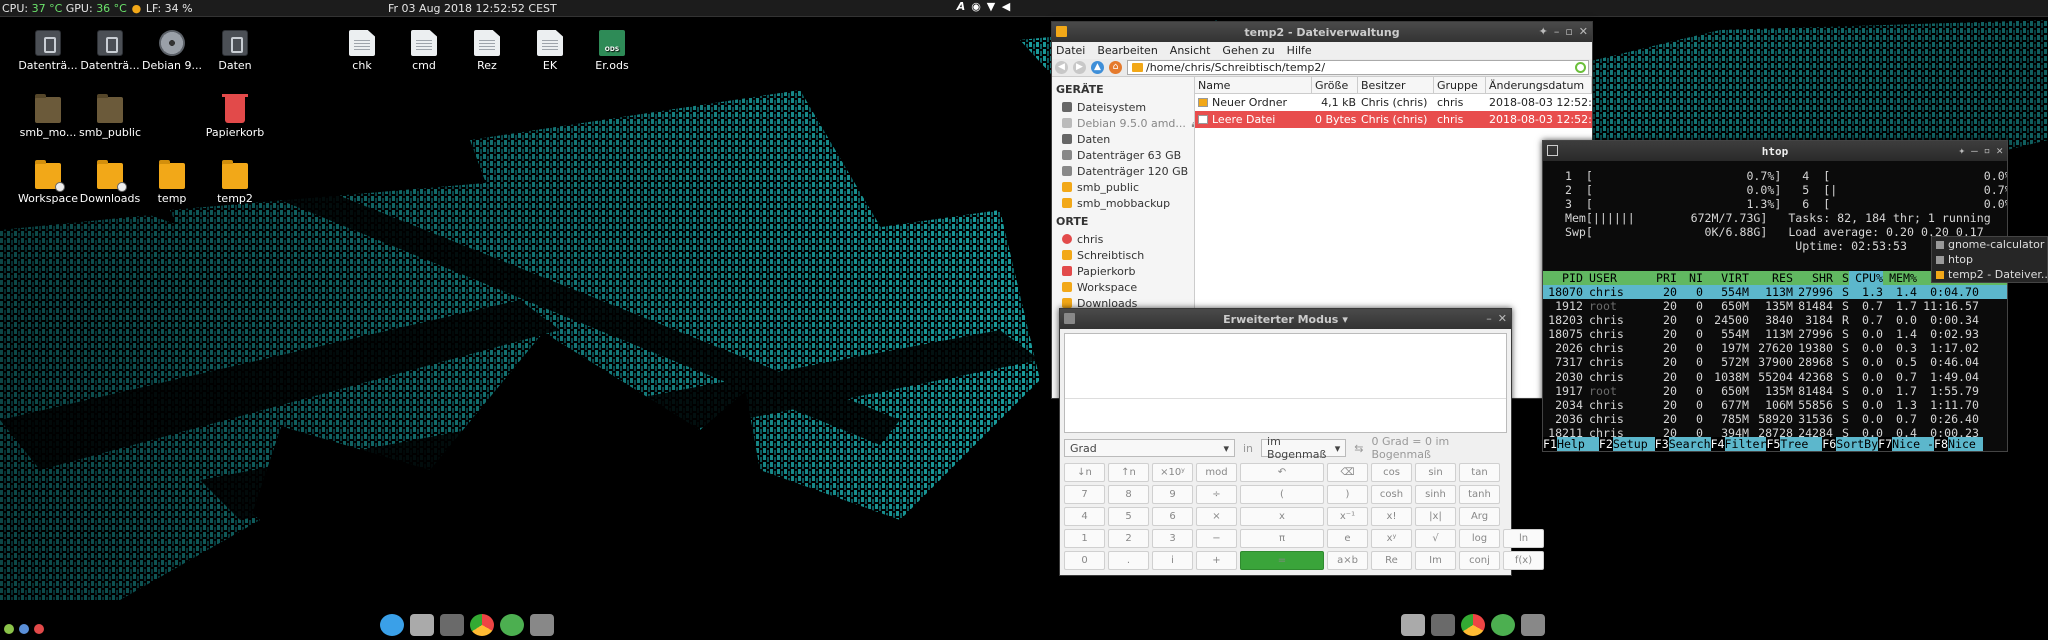 The height and width of the screenshot is (640, 2048). Describe the element at coordinates (1443, 625) in the screenshot. I see `calculator-icon` at that location.